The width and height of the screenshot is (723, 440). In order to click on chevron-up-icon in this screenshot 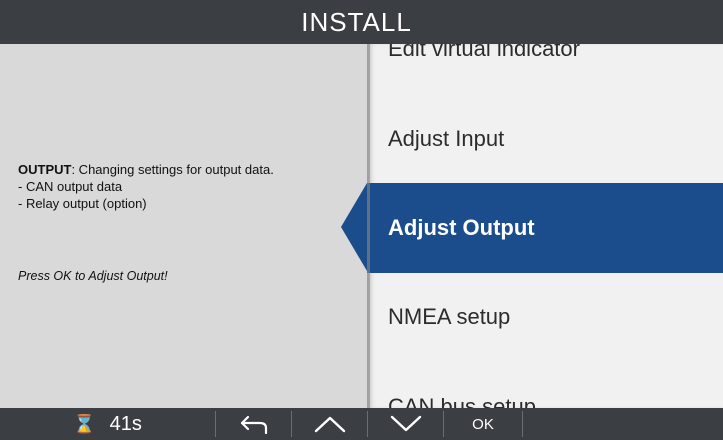, I will do `click(329, 424)`.